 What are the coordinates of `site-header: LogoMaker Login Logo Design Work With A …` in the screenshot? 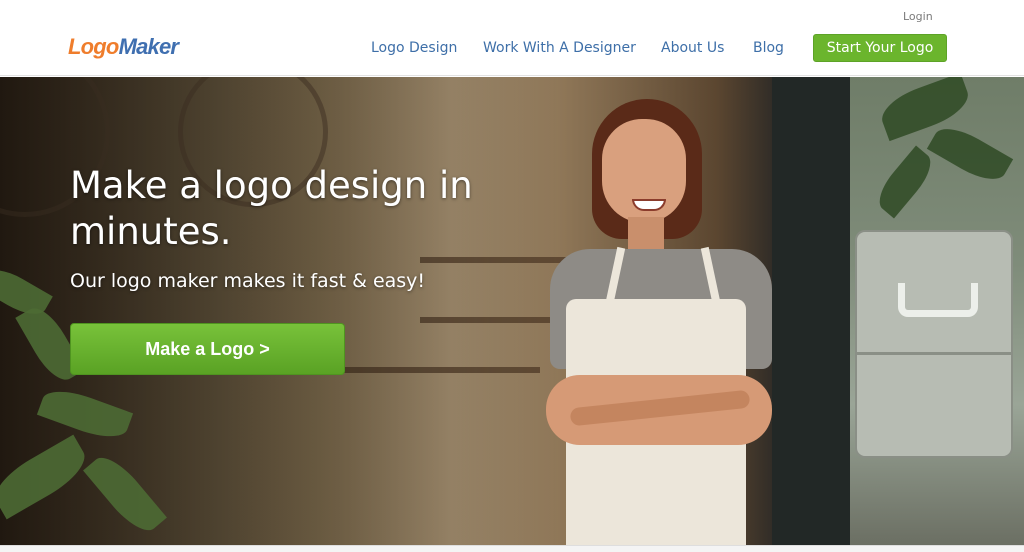 It's located at (512, 38).